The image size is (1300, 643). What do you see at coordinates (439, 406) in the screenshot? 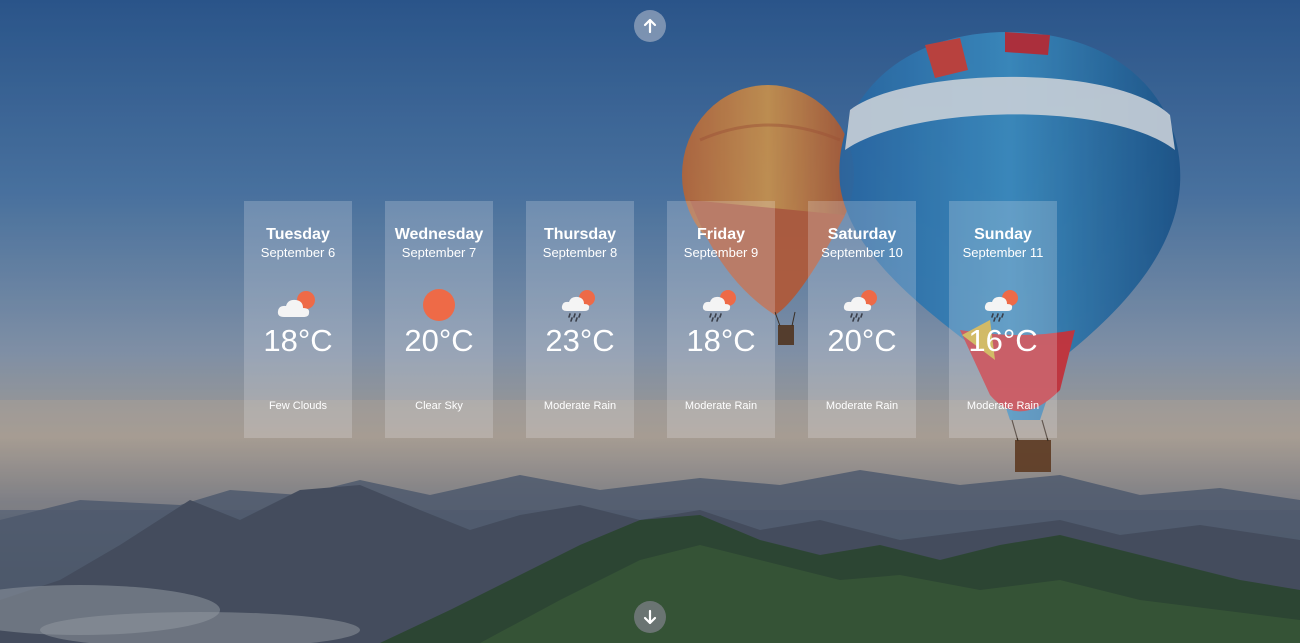
I see `weather-description: Clear Sky` at bounding box center [439, 406].